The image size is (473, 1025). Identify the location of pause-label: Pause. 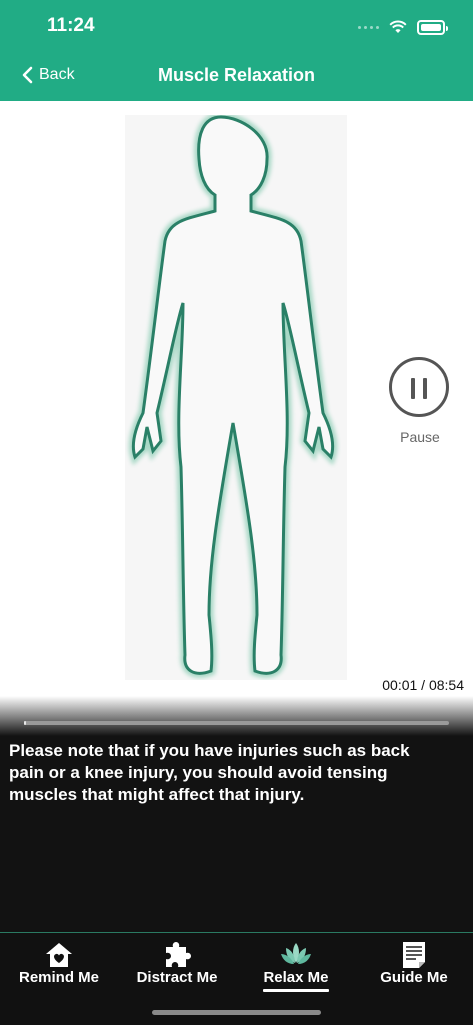
(420, 437).